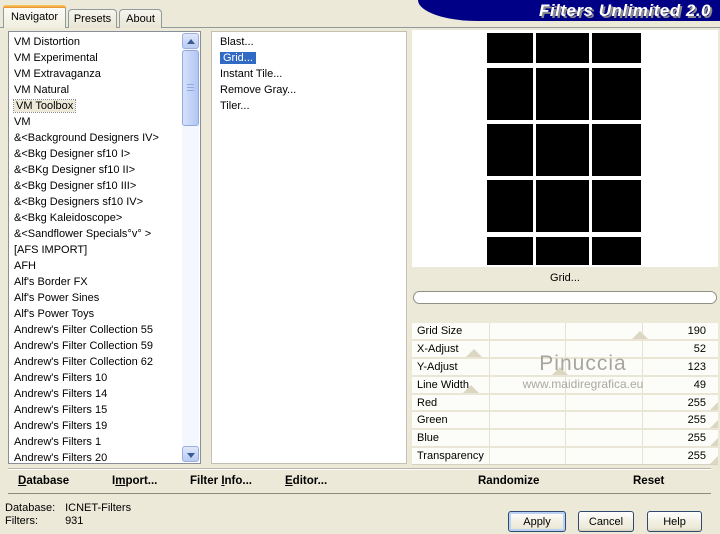  Describe the element at coordinates (438, 348) in the screenshot. I see `slider-label: X-Adjust` at that location.